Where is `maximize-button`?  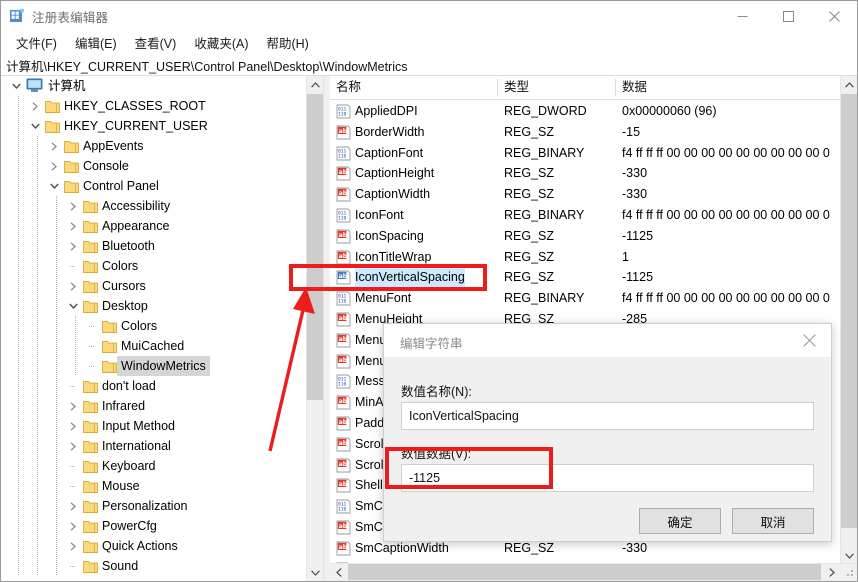
maximize-button is located at coordinates (788, 16).